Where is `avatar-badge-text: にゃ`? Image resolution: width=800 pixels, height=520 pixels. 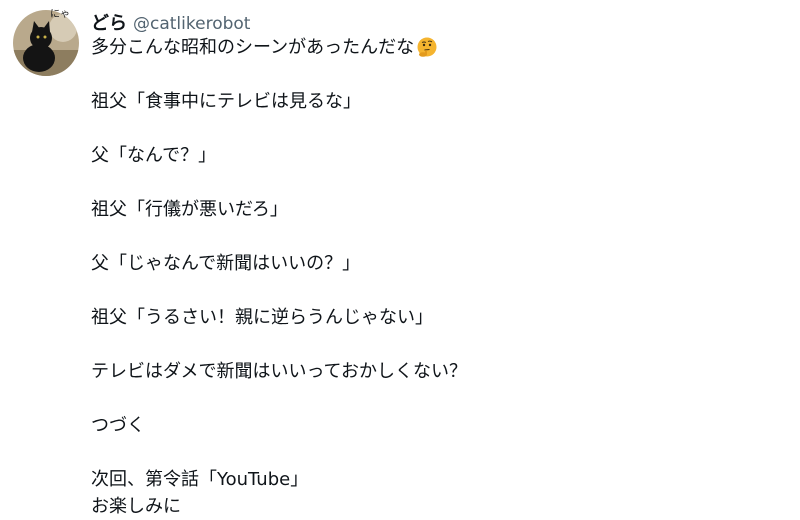
avatar-badge-text: にゃ is located at coordinates (60, 14).